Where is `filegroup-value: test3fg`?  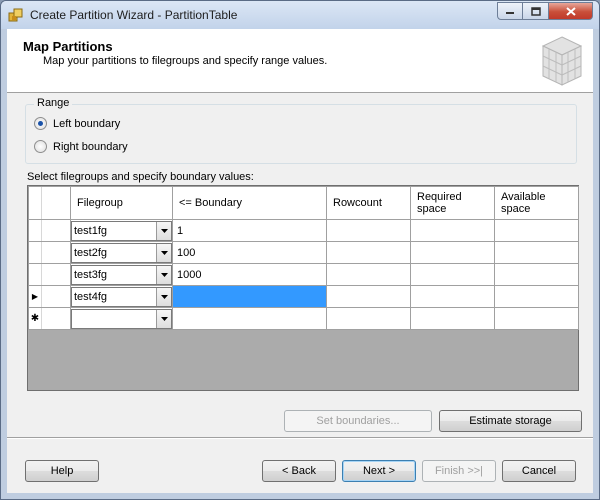 filegroup-value: test3fg is located at coordinates (91, 274).